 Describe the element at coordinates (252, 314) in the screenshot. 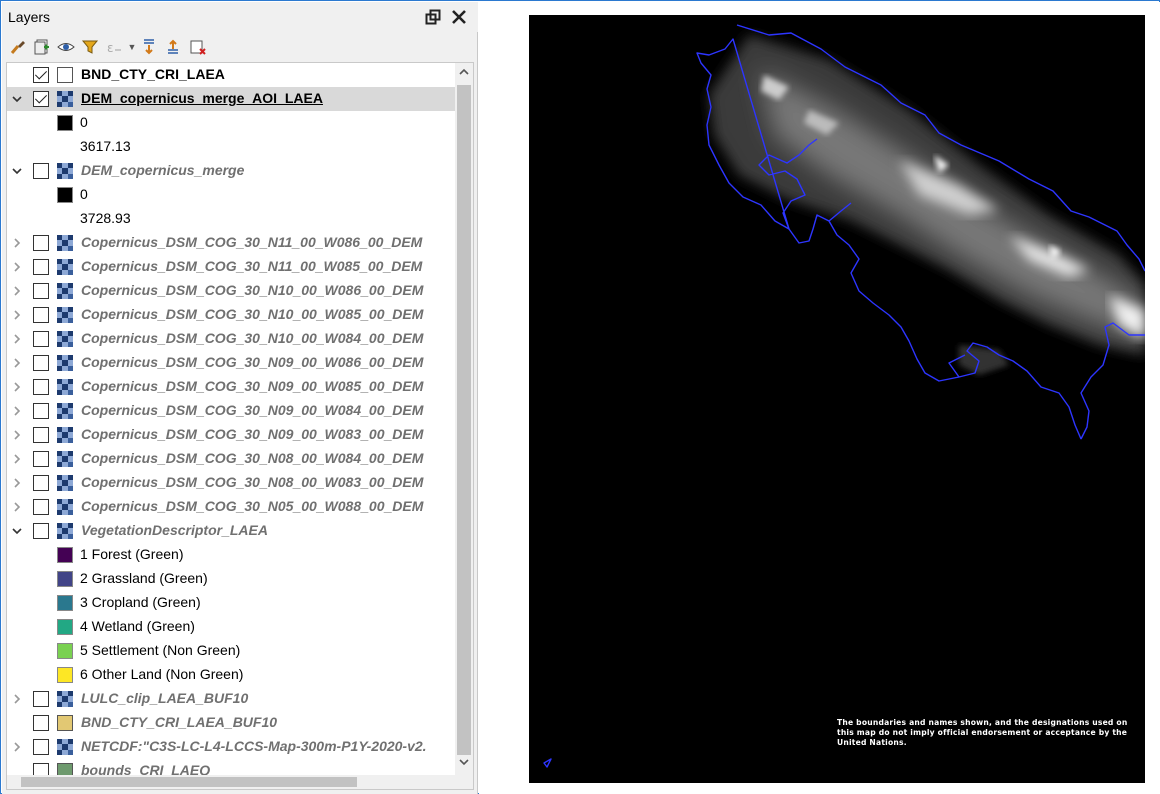

I see `layer-name: Copernicus_DSM_COG_30_N10_00_W085_00_DEM` at that location.